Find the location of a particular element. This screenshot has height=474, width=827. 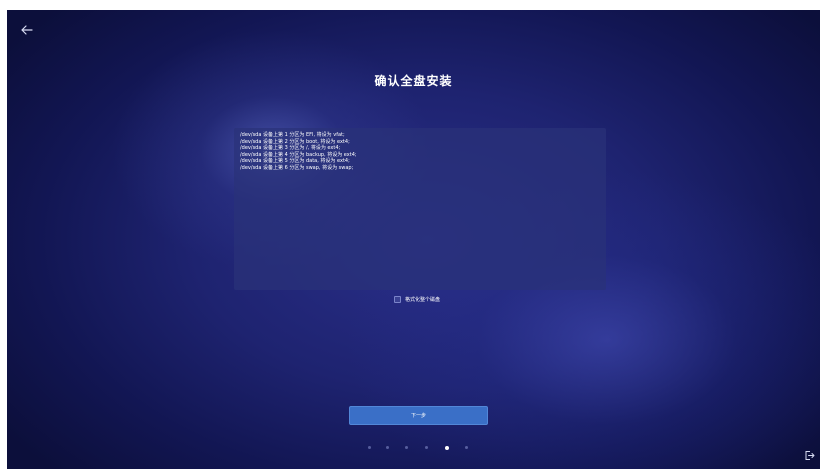

back-arrow-icon is located at coordinates (27, 30).